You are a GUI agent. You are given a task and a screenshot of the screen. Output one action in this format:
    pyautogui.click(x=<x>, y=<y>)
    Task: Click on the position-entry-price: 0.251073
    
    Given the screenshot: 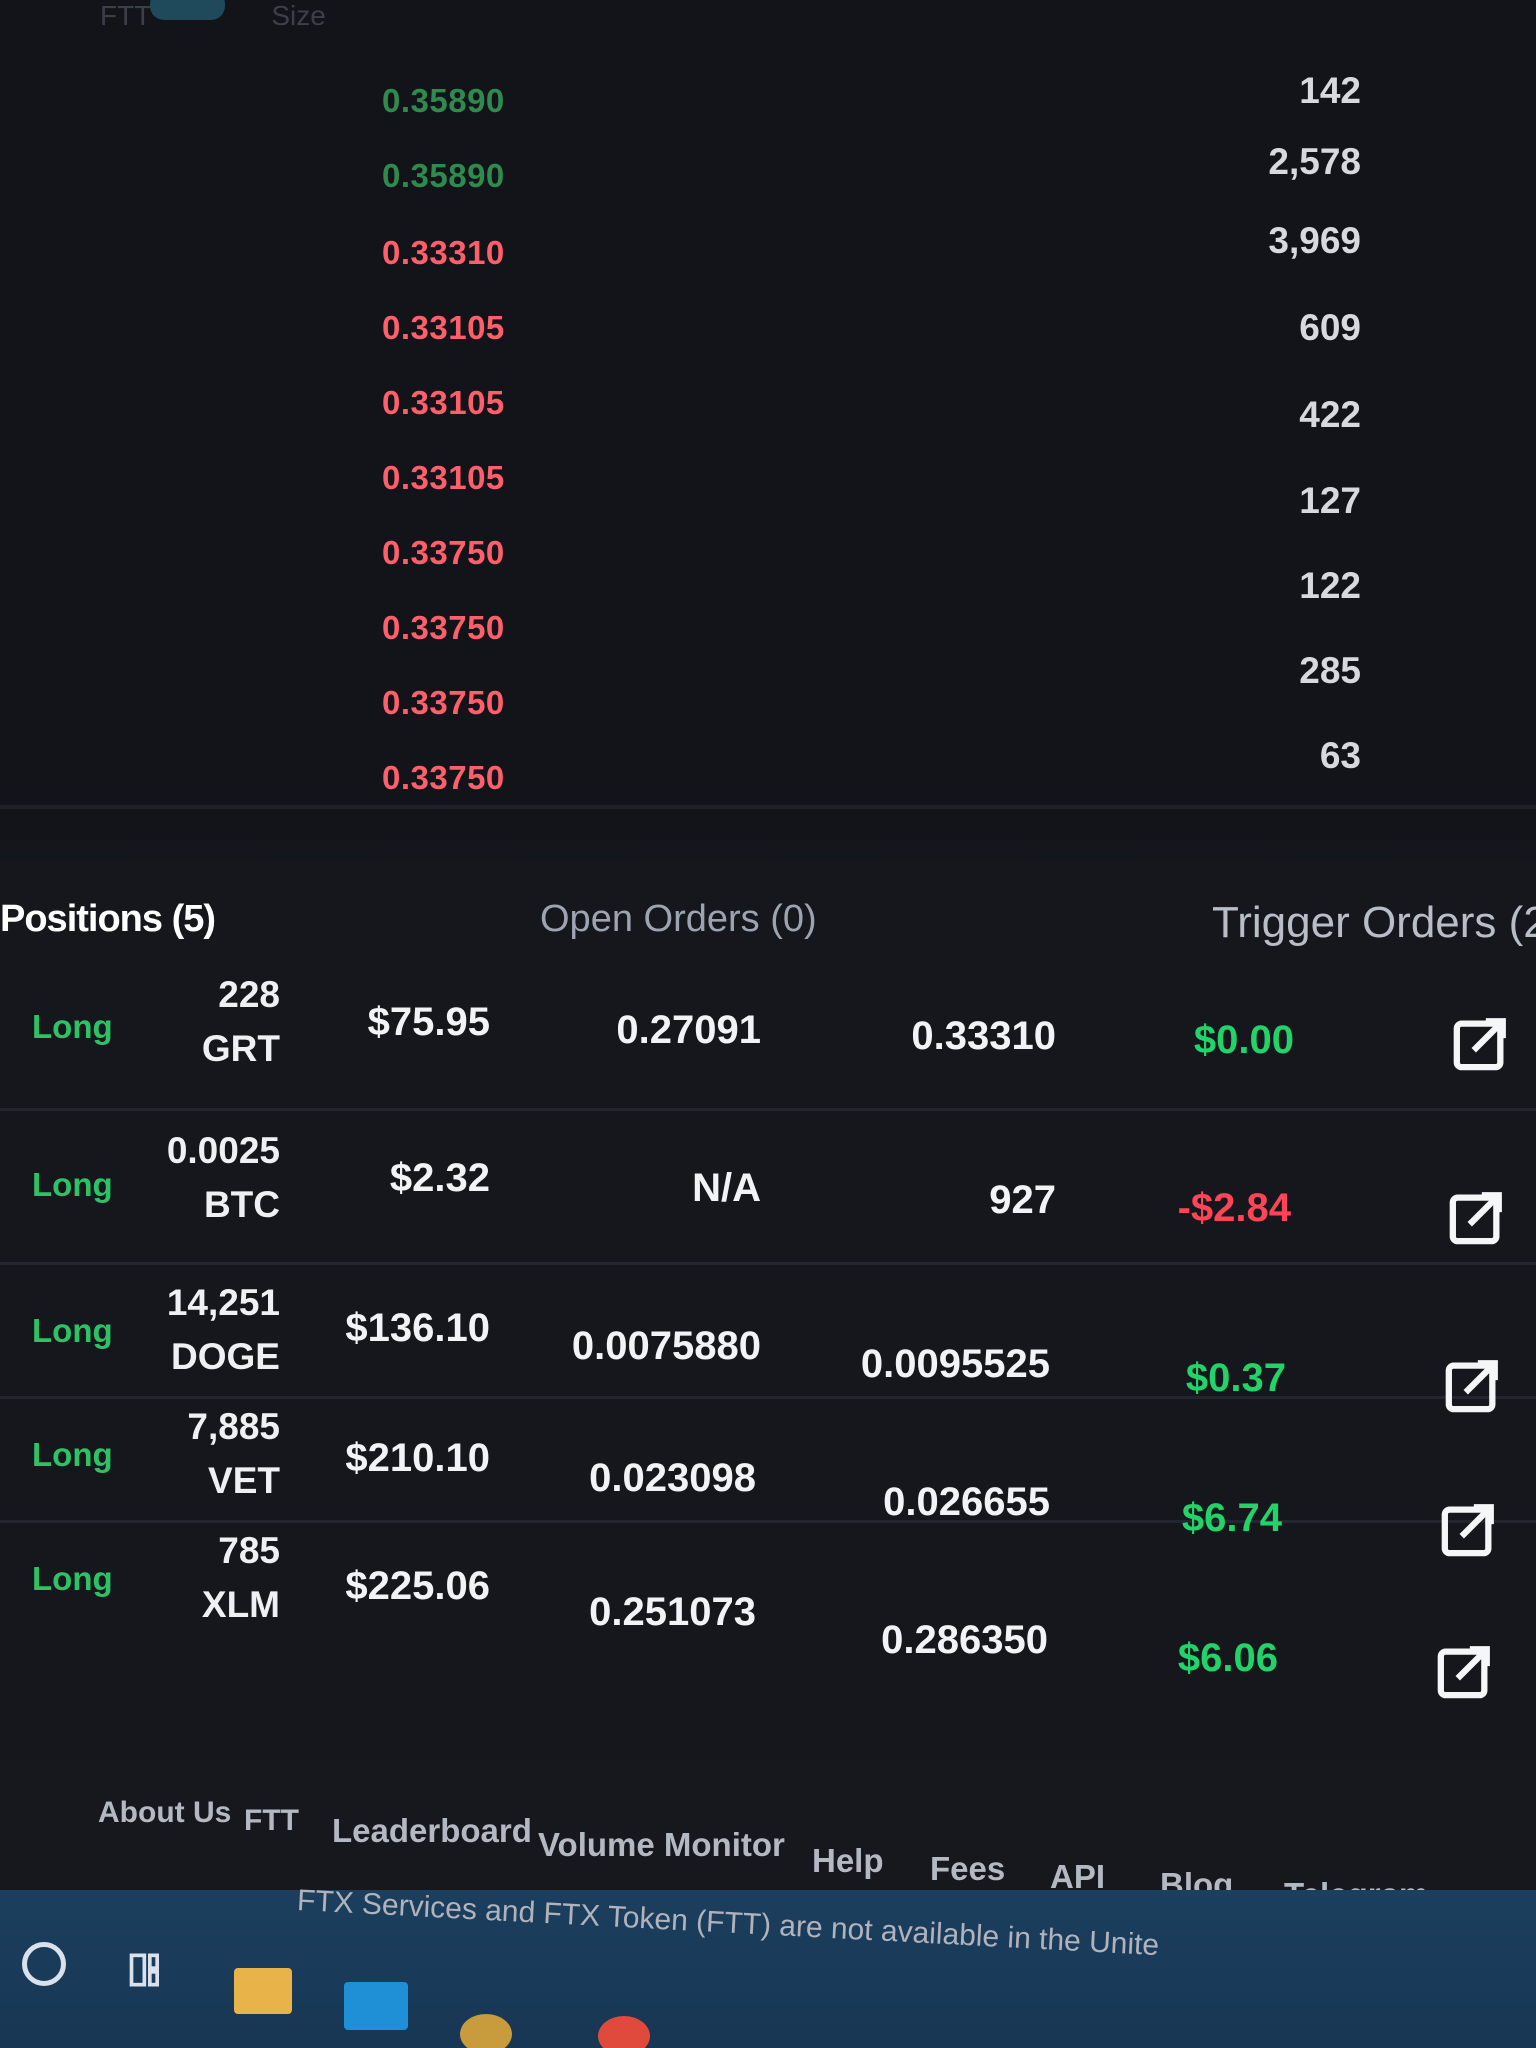 What is the action you would take?
    pyautogui.click(x=672, y=1612)
    